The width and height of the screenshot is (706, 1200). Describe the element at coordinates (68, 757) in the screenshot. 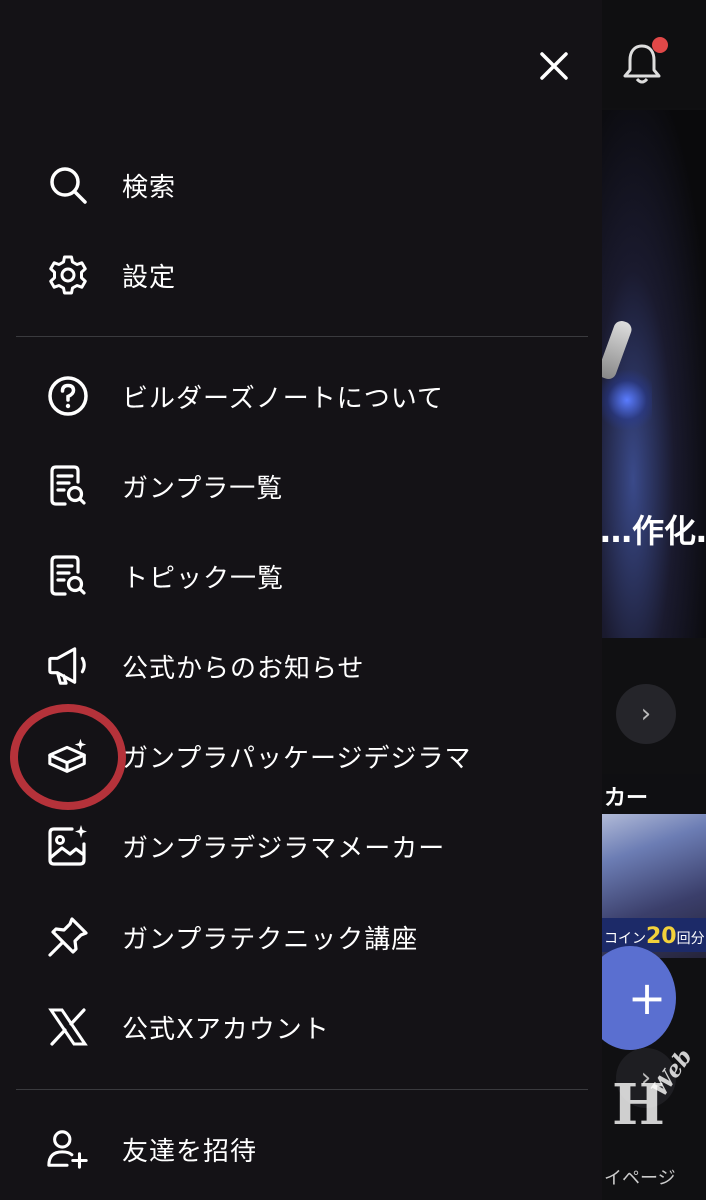

I see `highlight-annotation-ring` at that location.